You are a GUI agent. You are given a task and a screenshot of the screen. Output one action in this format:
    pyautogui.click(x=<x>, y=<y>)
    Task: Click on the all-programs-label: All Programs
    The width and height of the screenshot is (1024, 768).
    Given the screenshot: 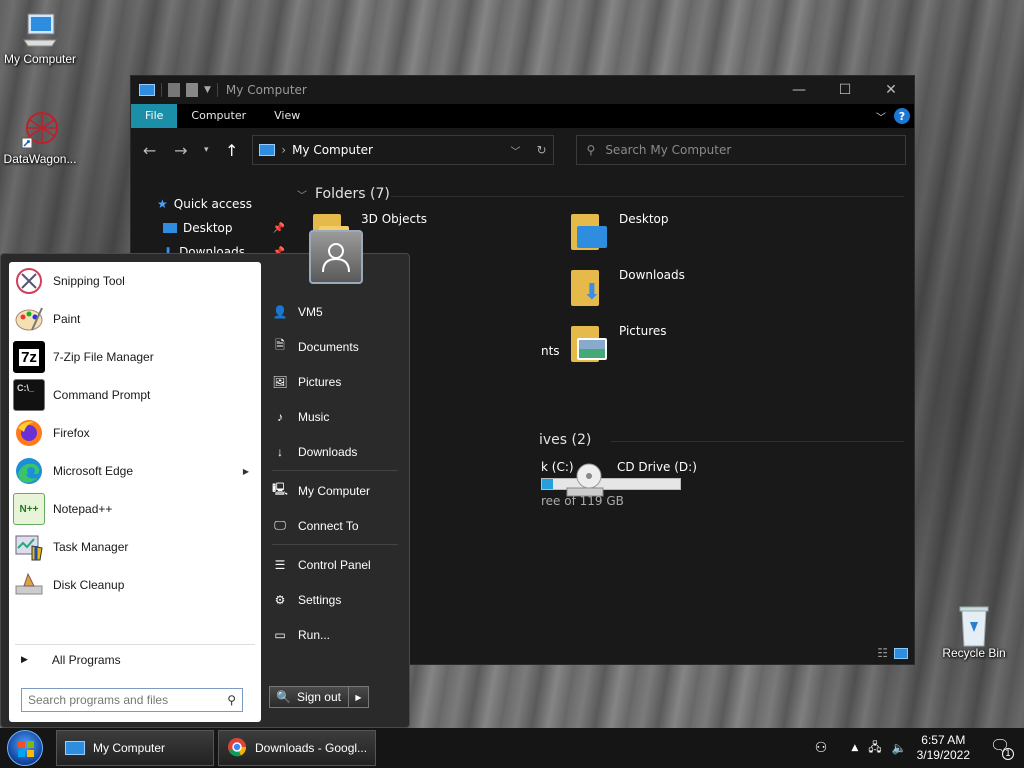 What is the action you would take?
    pyautogui.click(x=86, y=659)
    